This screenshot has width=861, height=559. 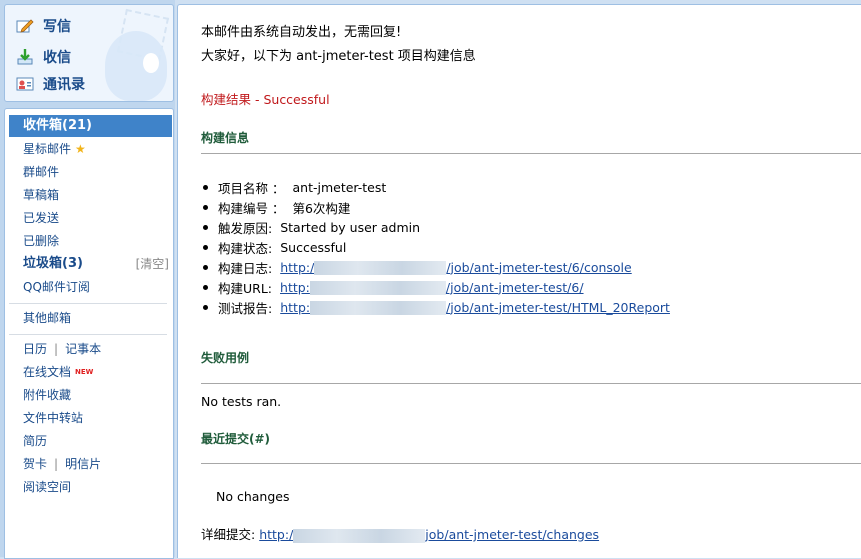 What do you see at coordinates (539, 267) in the screenshot?
I see `link-suffix: /job/ant-jmeter-test/6/console` at bounding box center [539, 267].